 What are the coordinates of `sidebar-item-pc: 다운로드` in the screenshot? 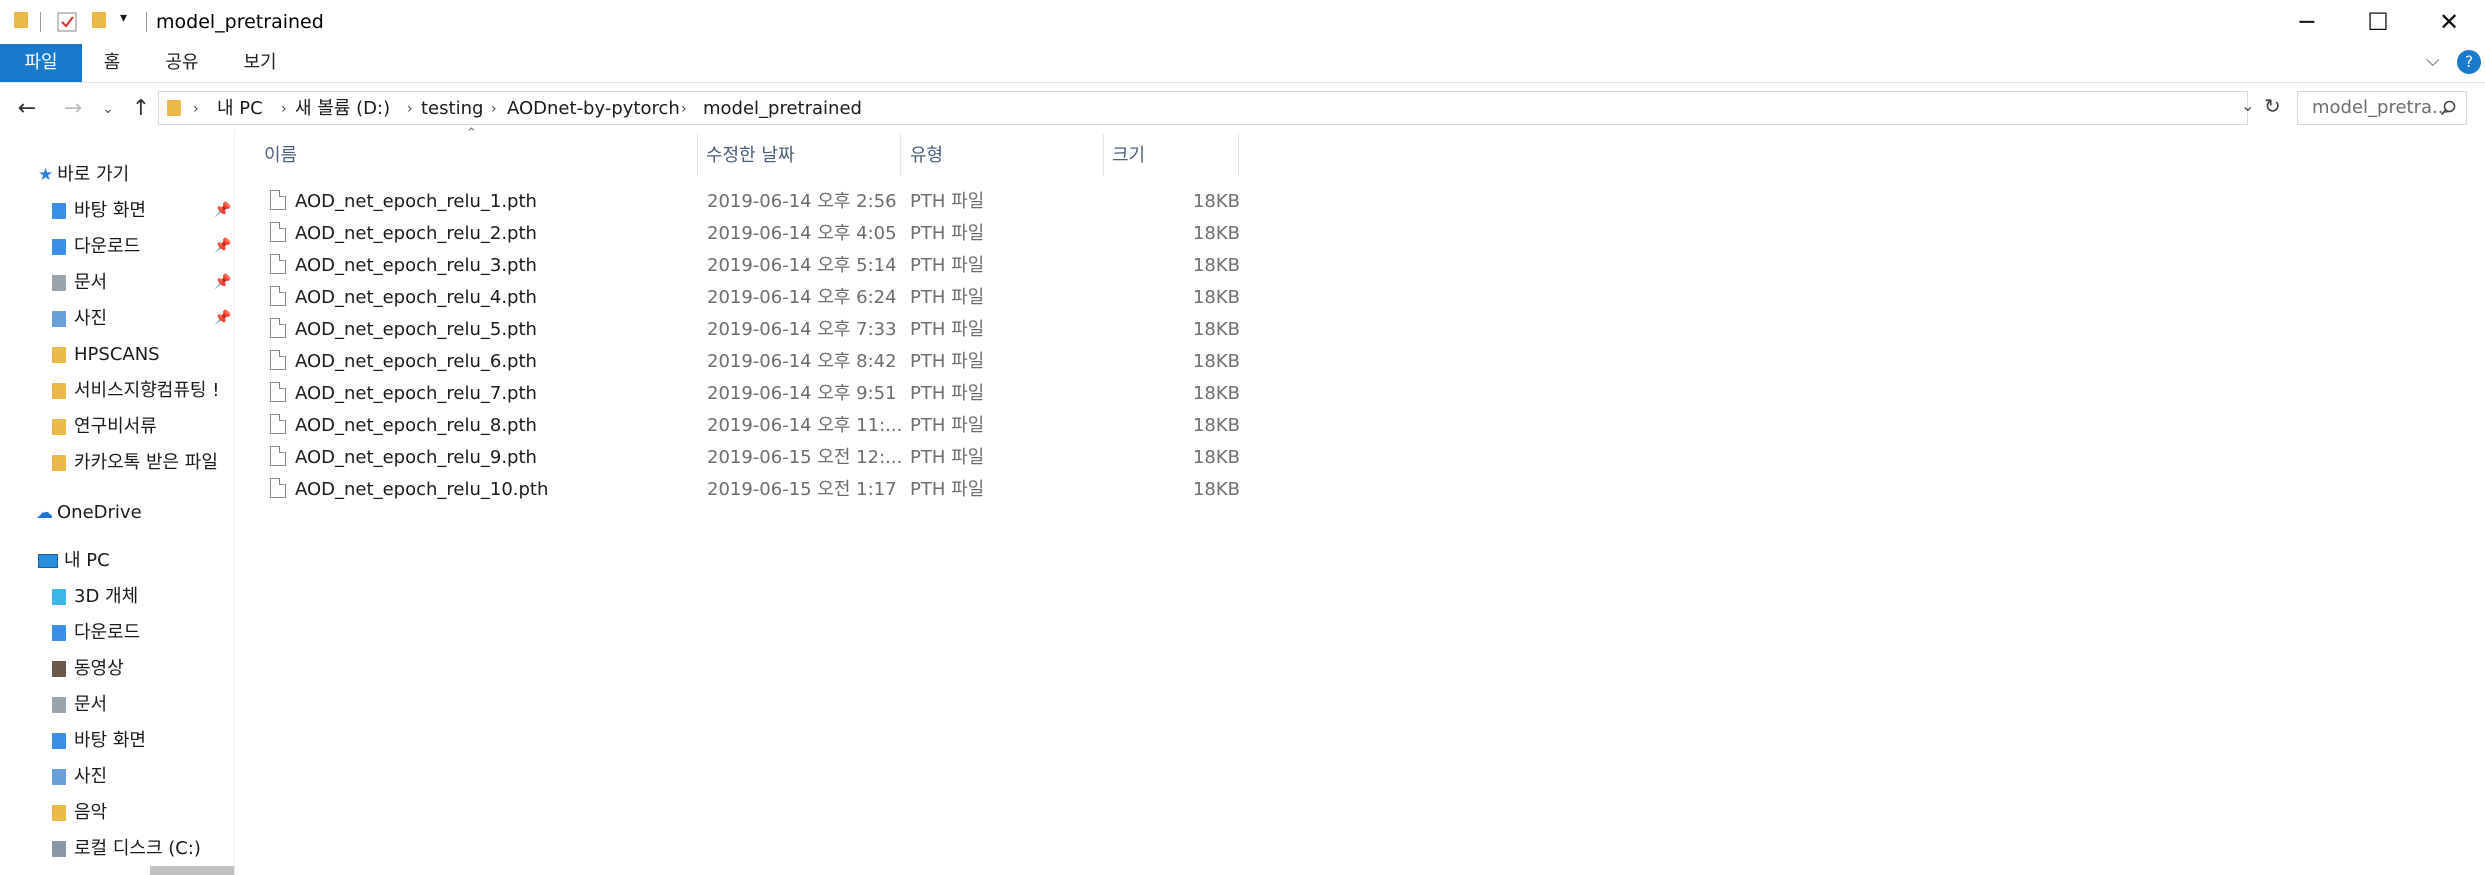 It's located at (96, 633).